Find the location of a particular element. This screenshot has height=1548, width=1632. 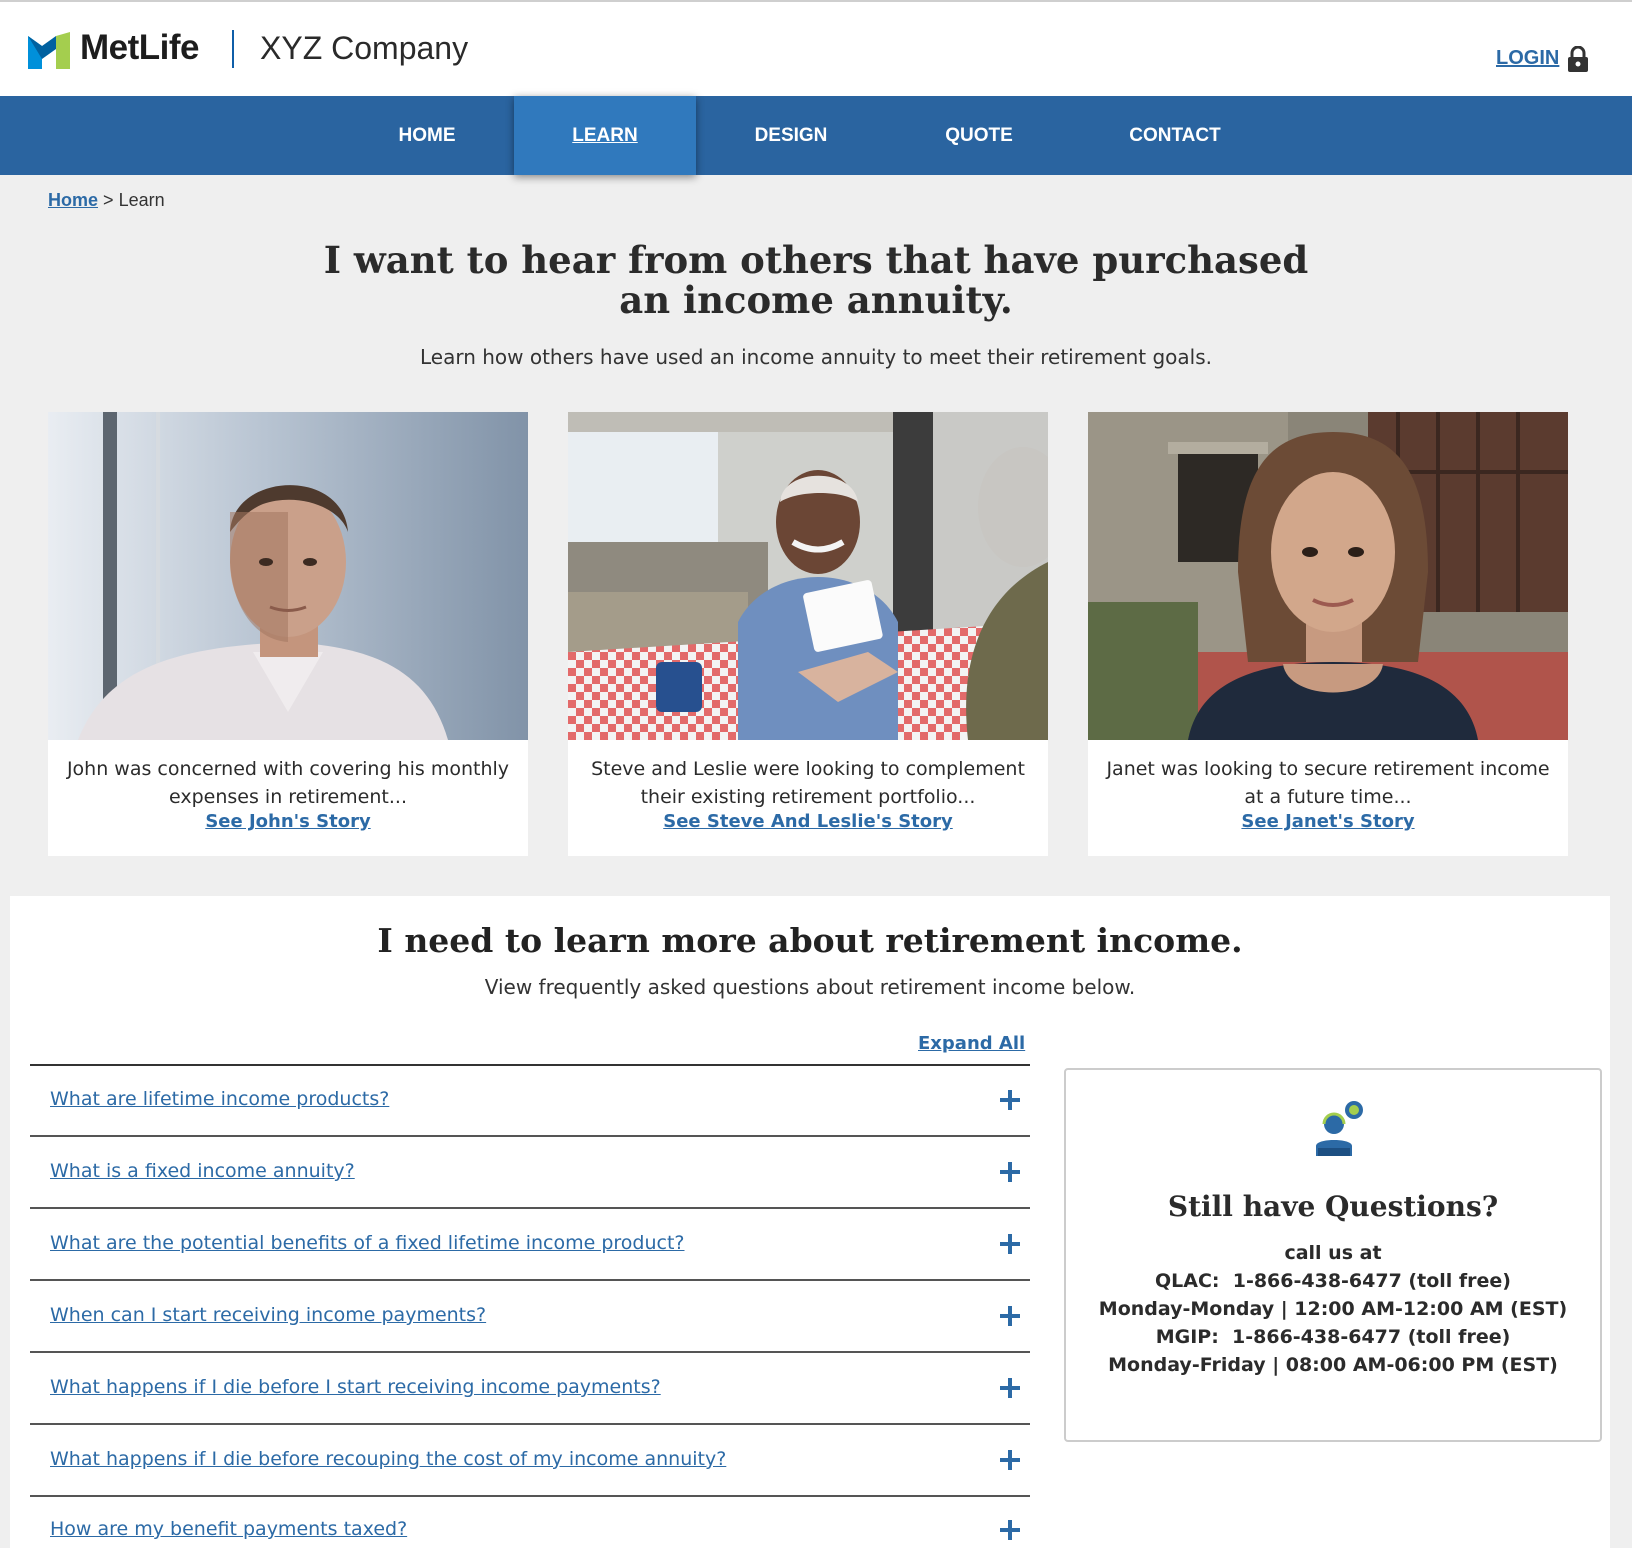

see-janet-story-link: See Janet's Story is located at coordinates (1328, 821).